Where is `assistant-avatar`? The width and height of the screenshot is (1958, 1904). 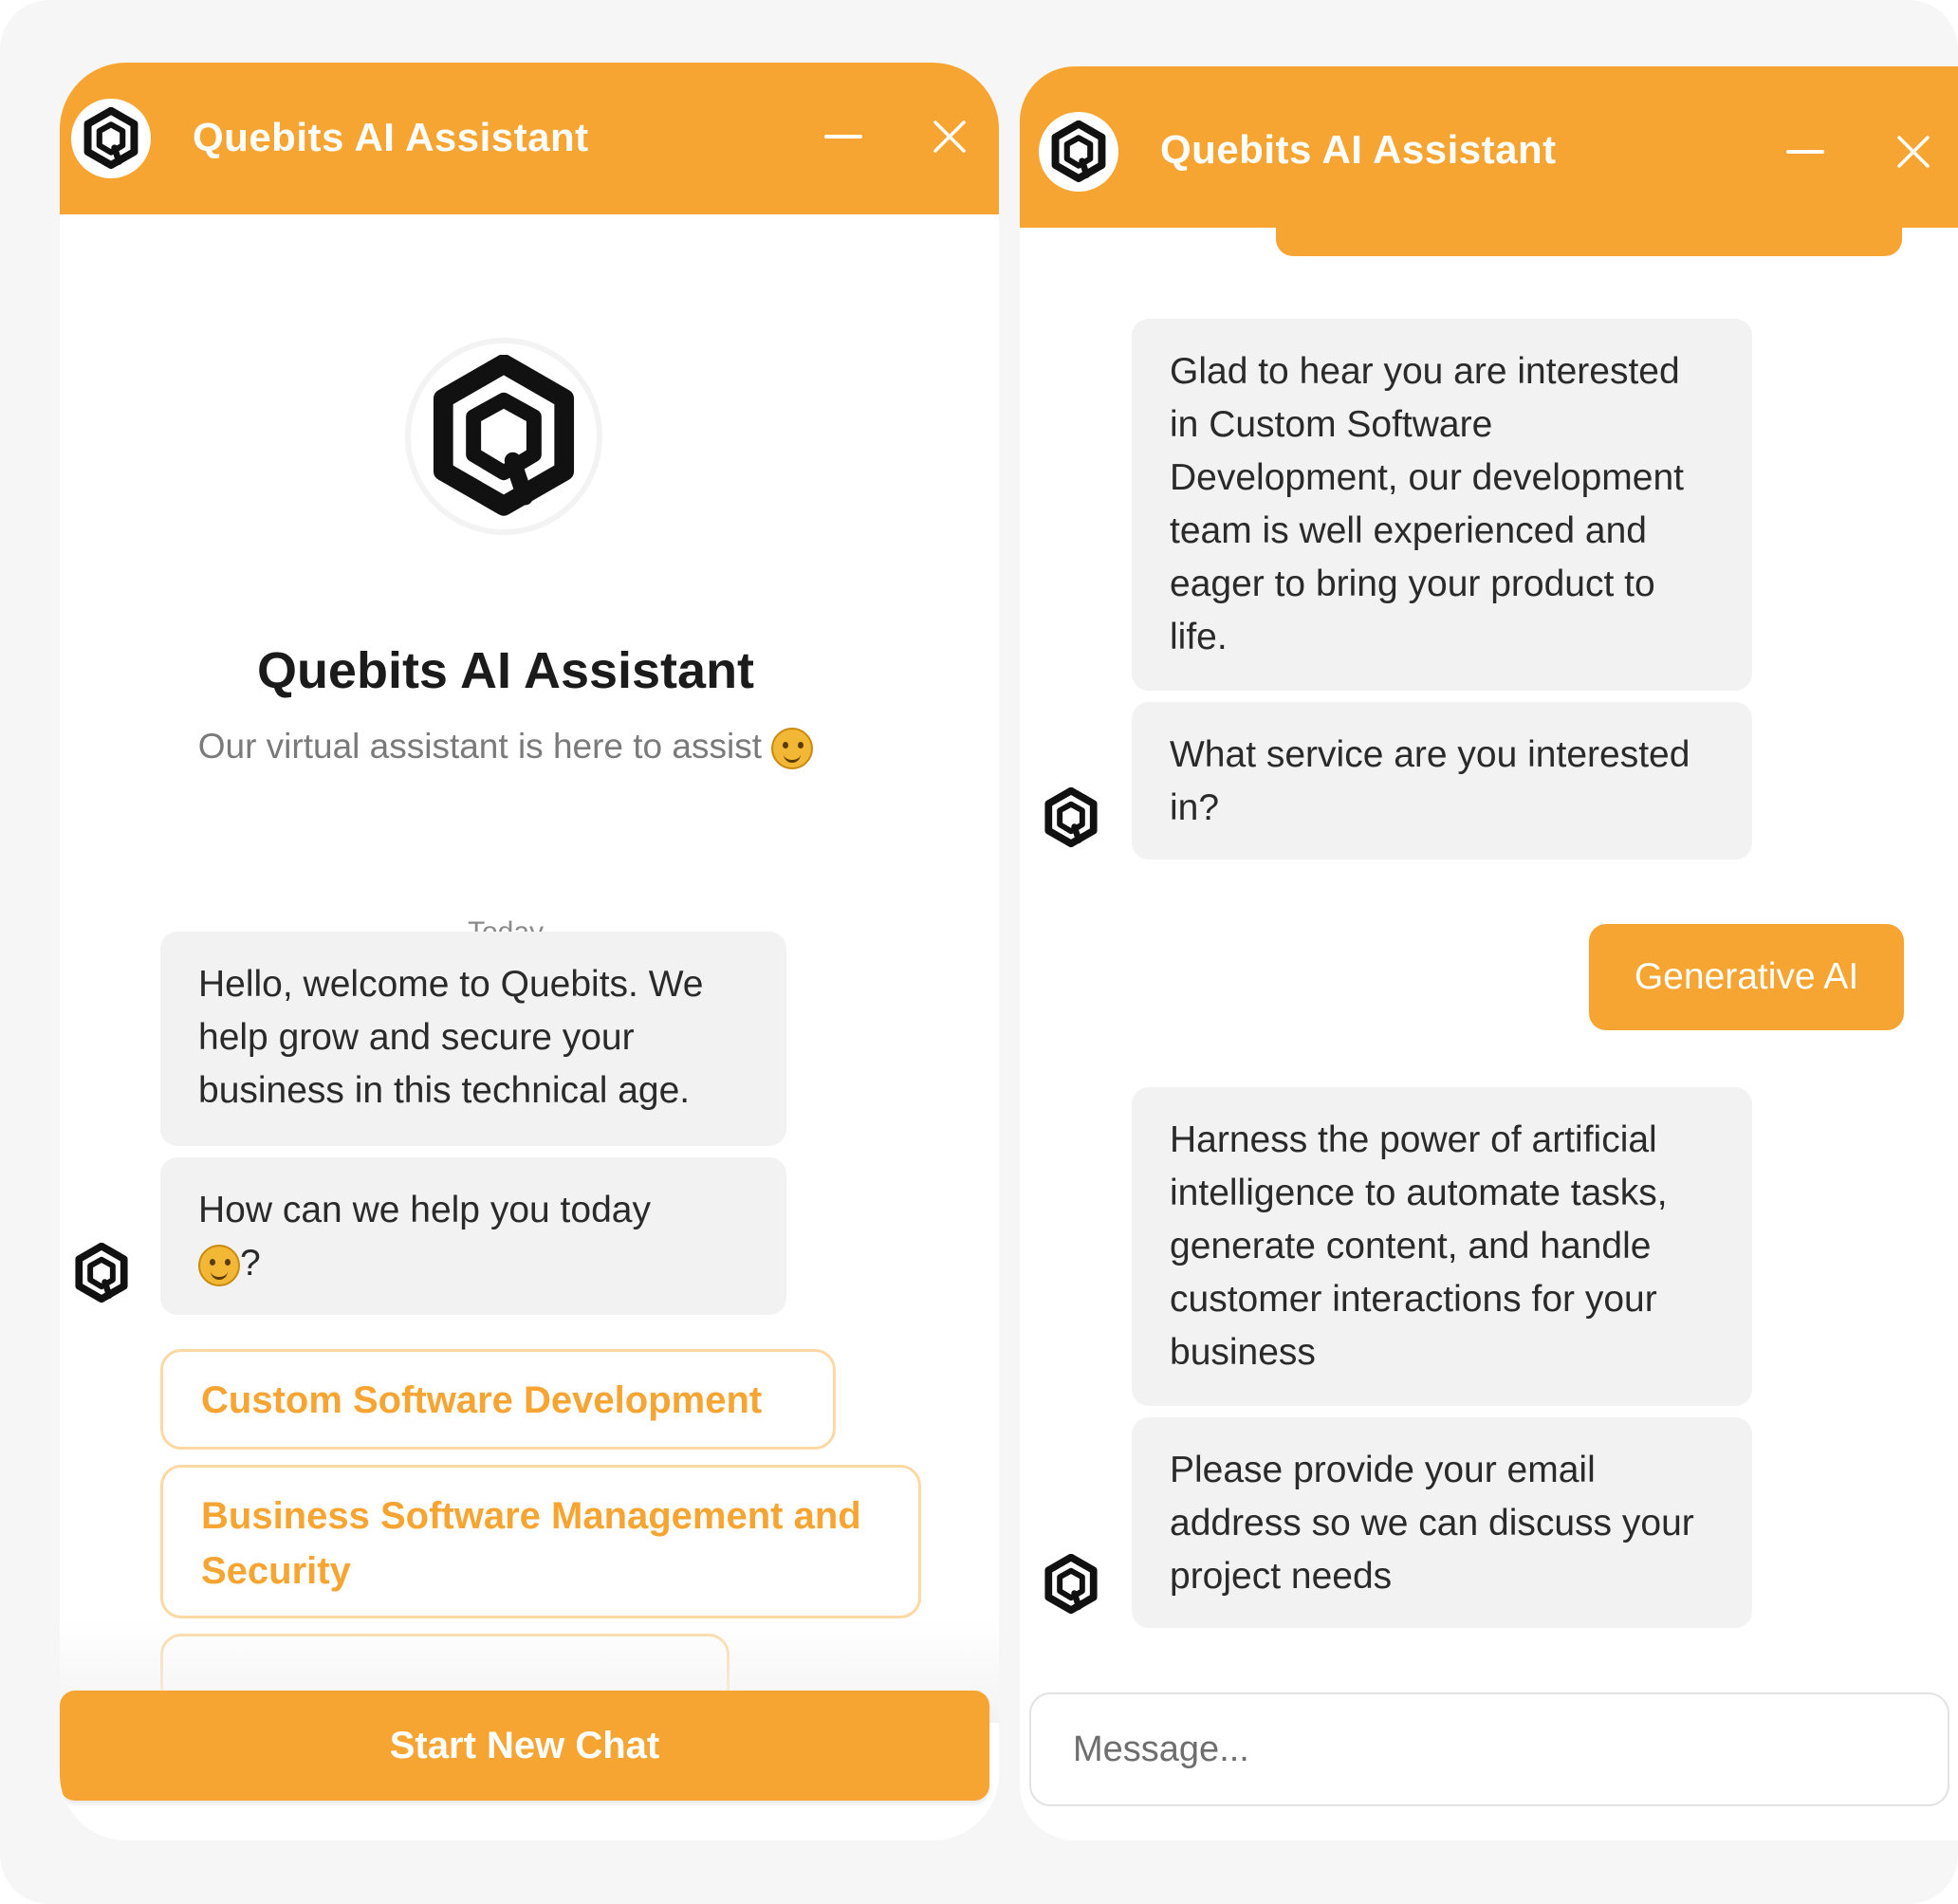 assistant-avatar is located at coordinates (504, 436).